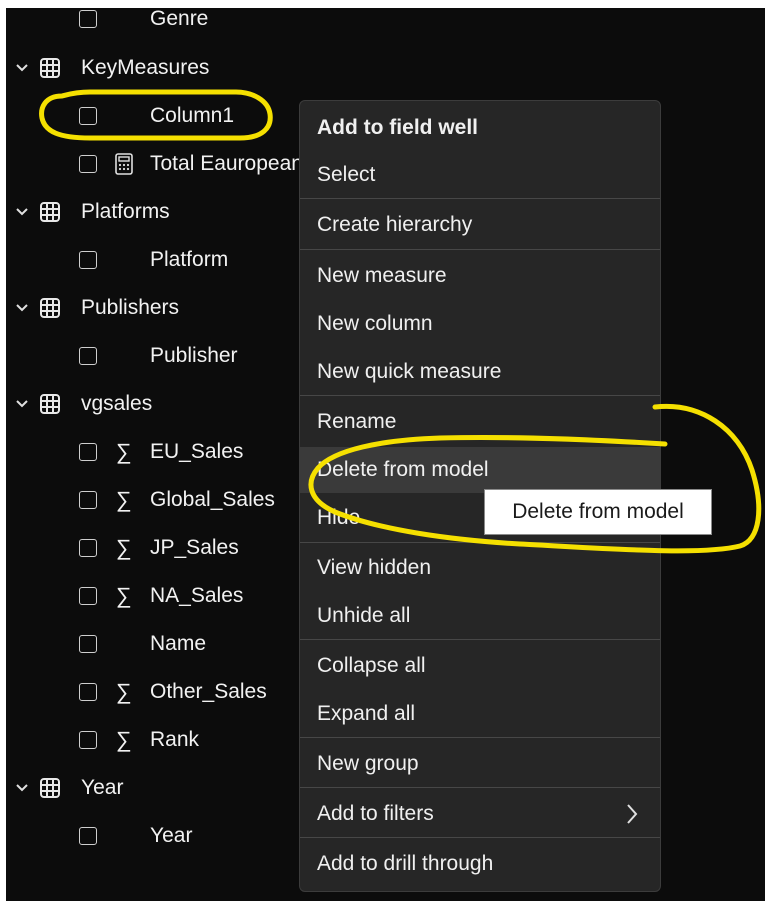  I want to click on field-row-name: Name, so click(156, 644).